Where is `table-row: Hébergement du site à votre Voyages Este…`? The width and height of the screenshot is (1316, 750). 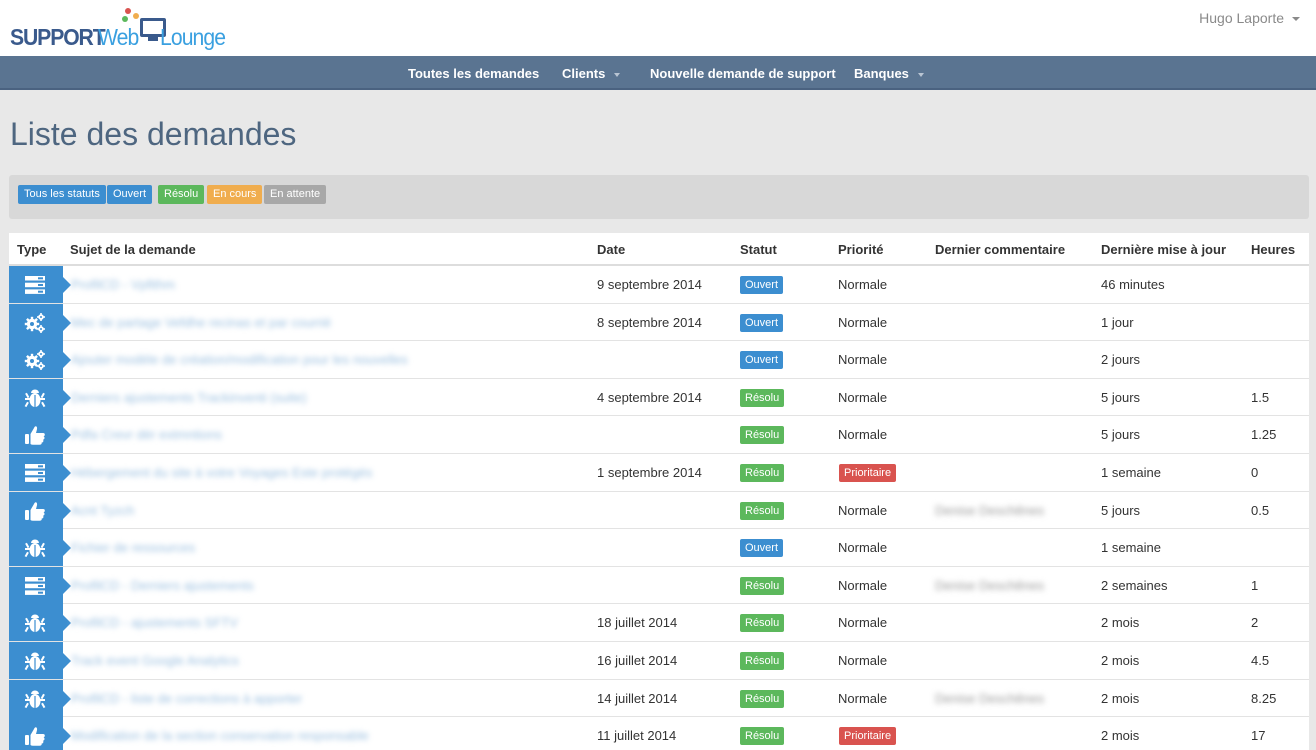 table-row: Hébergement du site à votre Voyages Este… is located at coordinates (659, 472).